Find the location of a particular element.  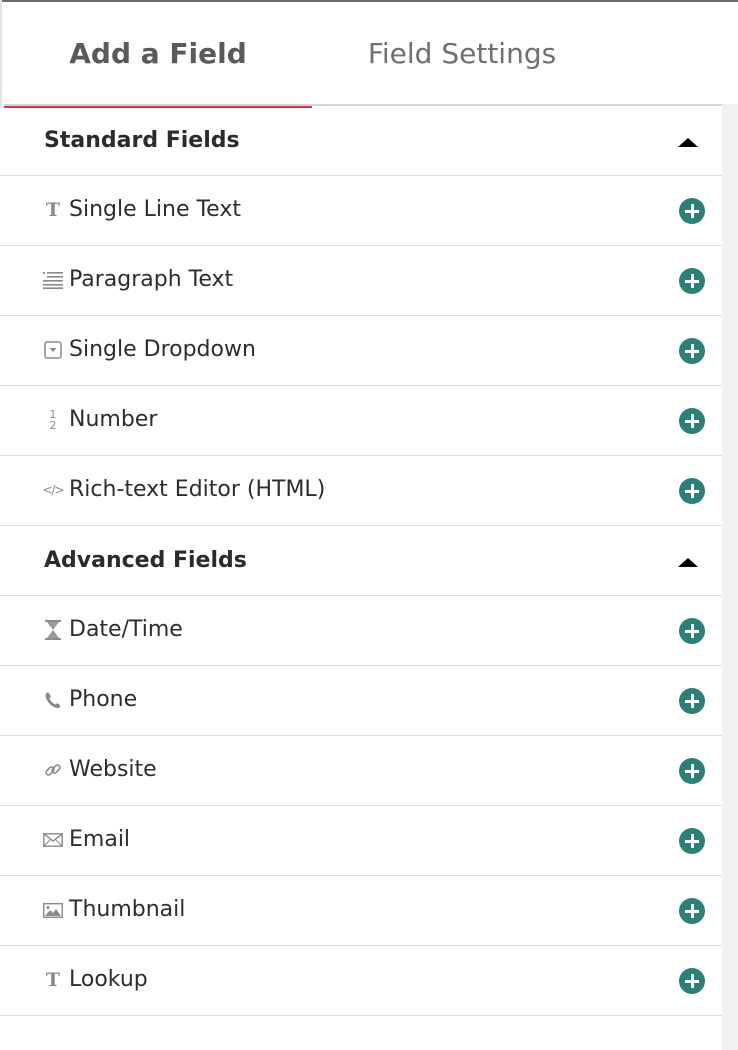

field-item-label: Email is located at coordinates (100, 839).